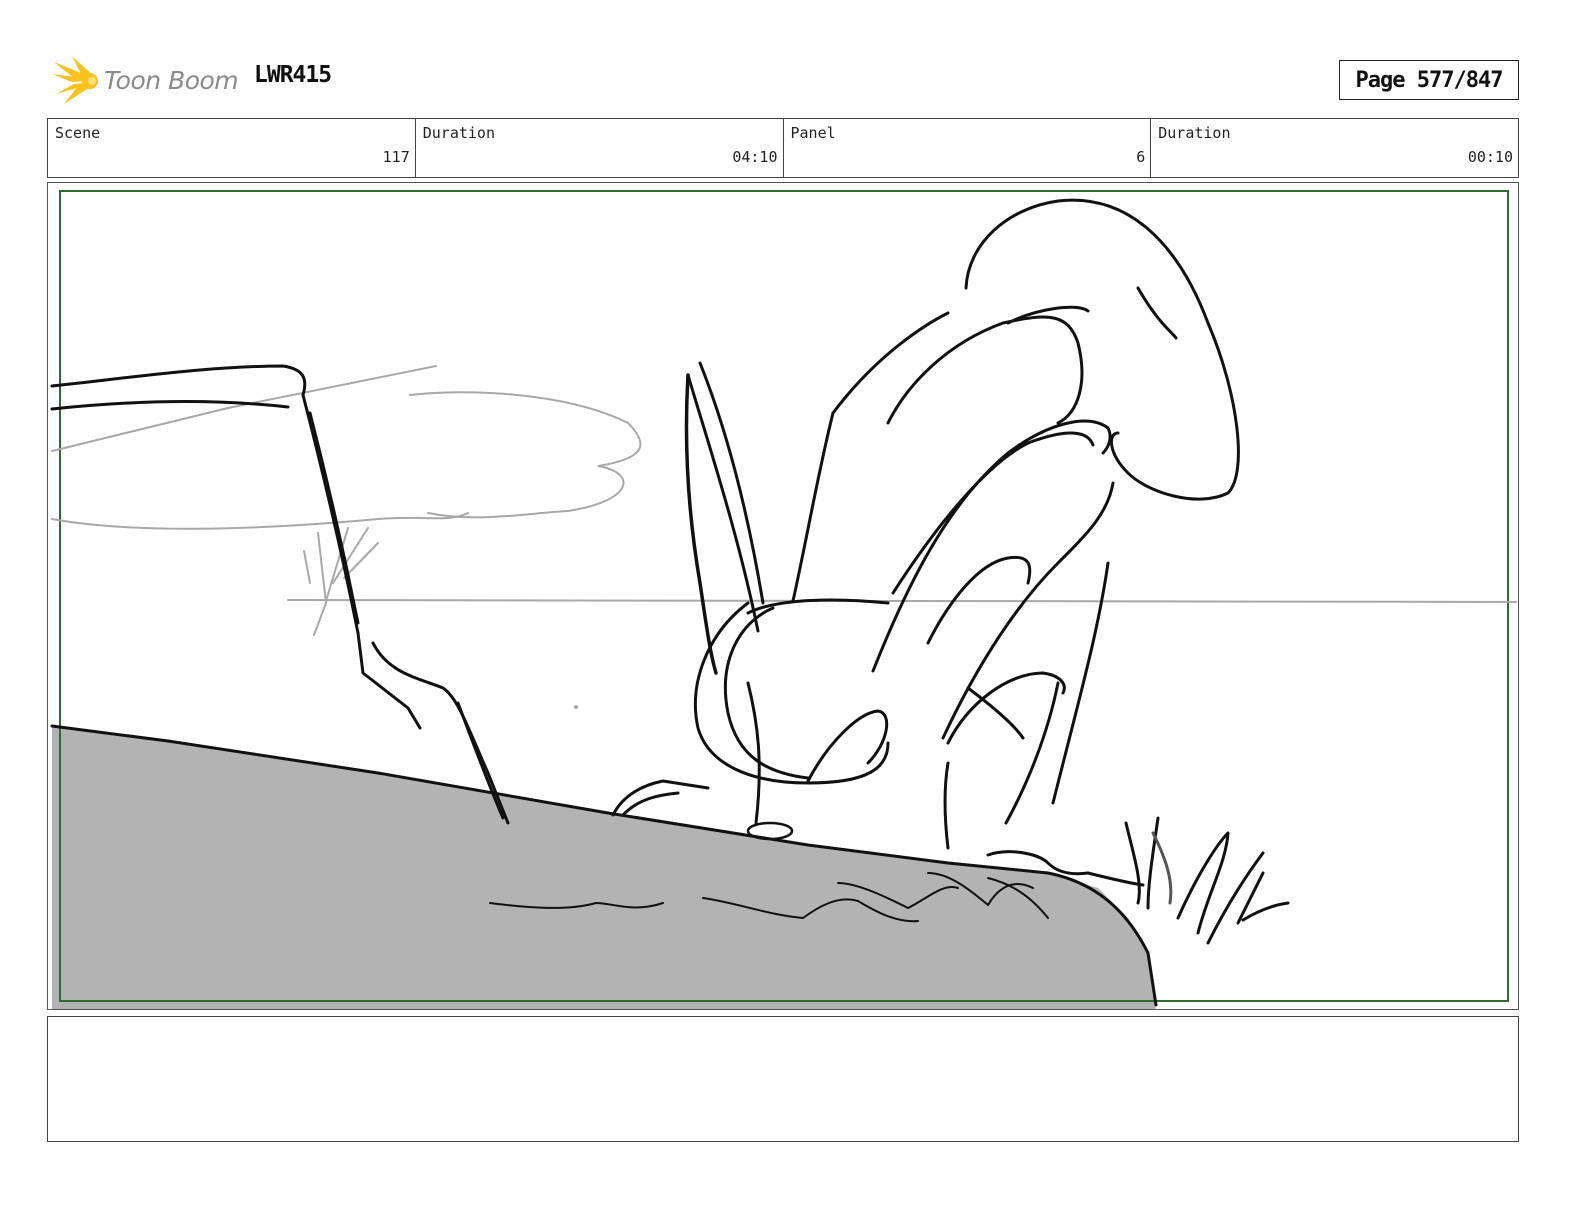 This screenshot has height=1224, width=1584. I want to click on scene-duration-label: Duration, so click(458, 133).